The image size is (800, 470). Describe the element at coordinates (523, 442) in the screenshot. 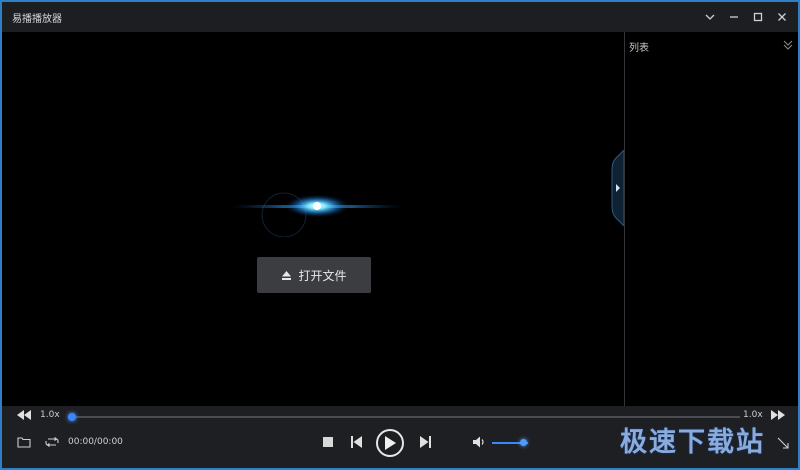

I see `volume-knob` at that location.